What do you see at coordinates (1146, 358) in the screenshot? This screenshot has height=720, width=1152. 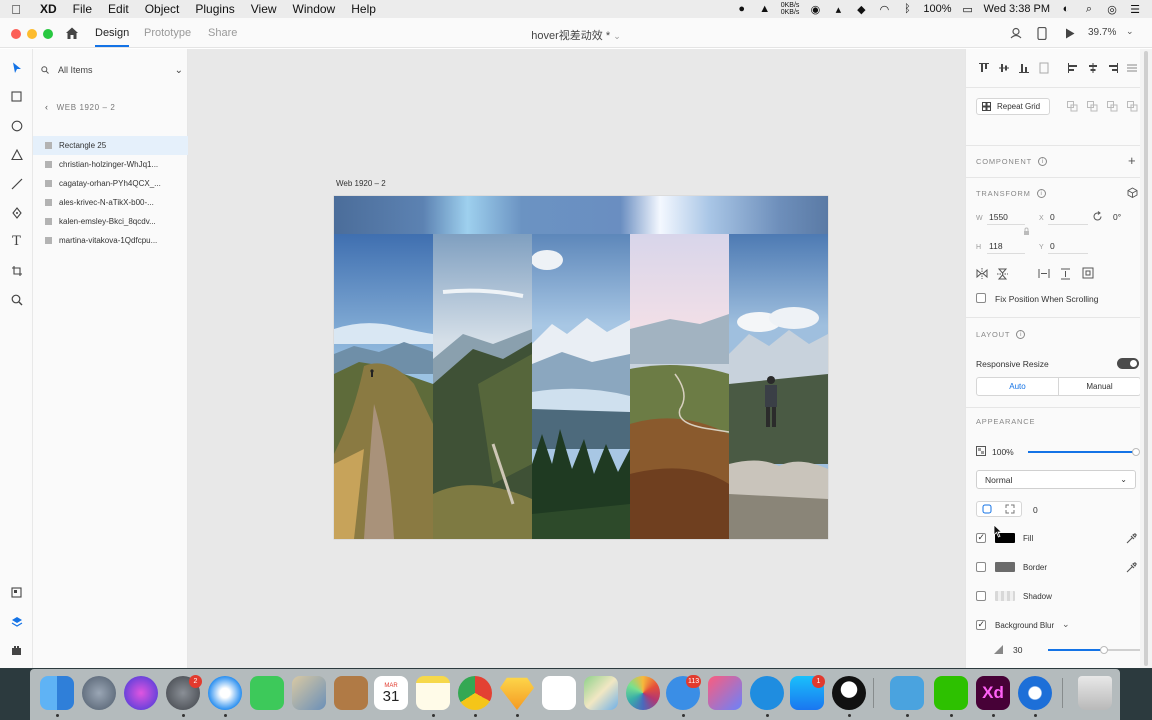 I see `inspector-scrollbar` at bounding box center [1146, 358].